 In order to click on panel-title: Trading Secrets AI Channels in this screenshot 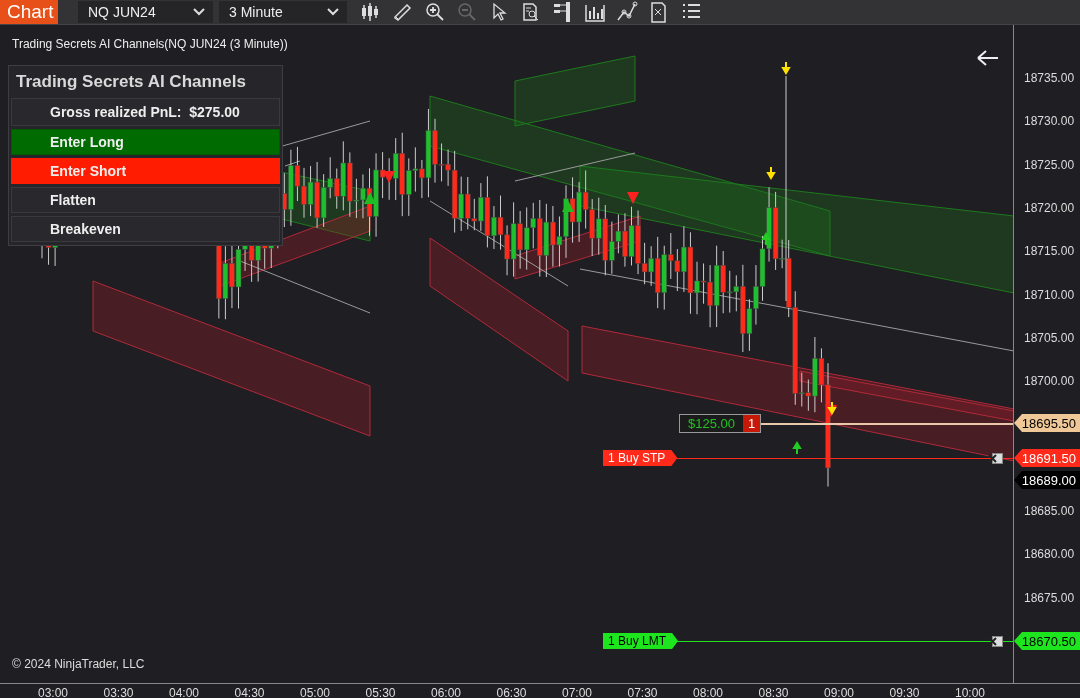, I will do `click(131, 82)`.